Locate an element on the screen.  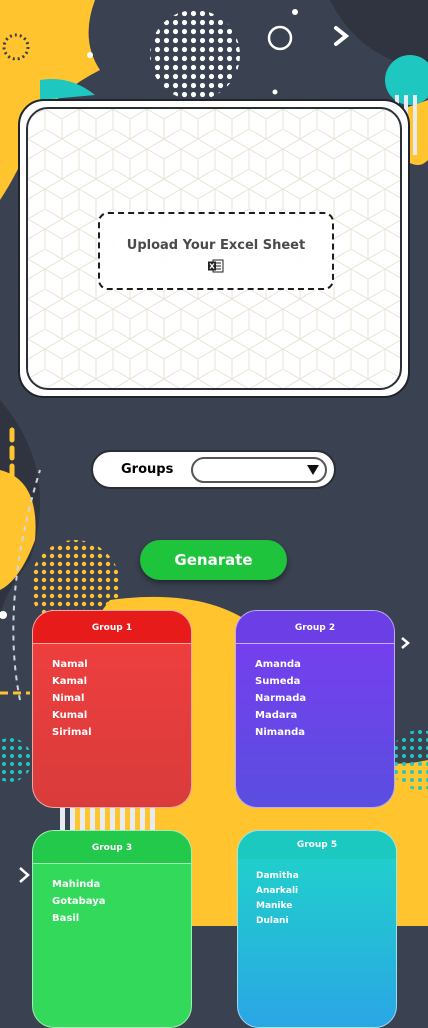
upload-label: Upload Your Excel Sheet is located at coordinates (216, 245).